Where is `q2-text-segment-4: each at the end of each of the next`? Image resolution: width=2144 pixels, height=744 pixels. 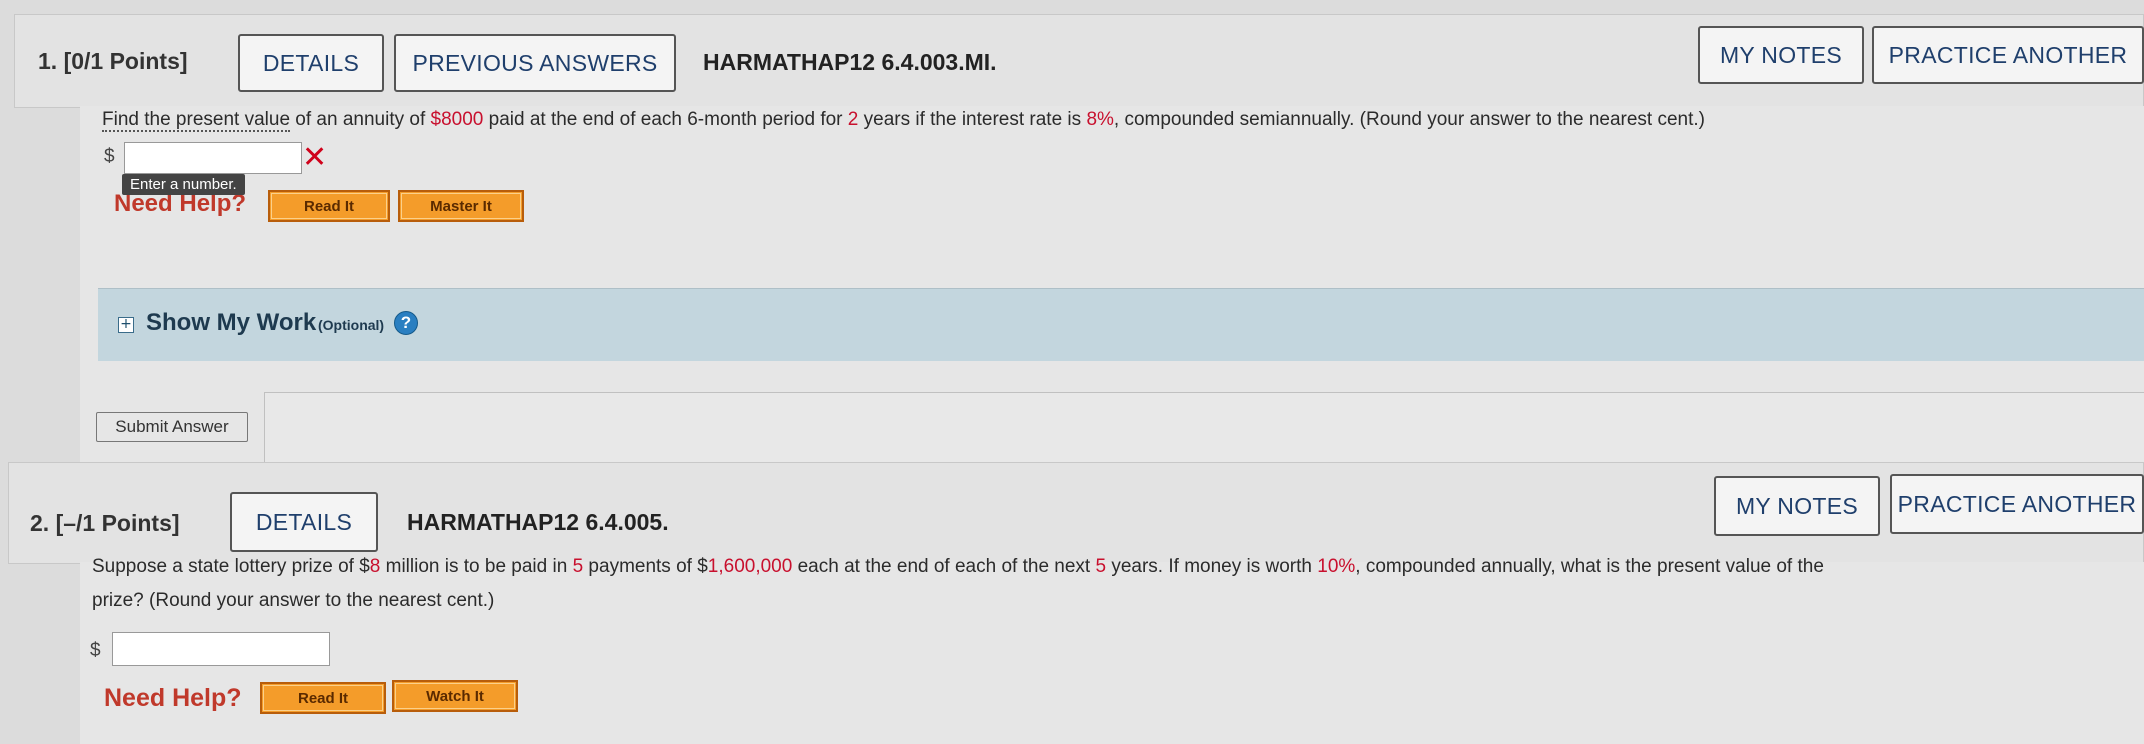 q2-text-segment-4: each at the end of each of the next is located at coordinates (944, 566).